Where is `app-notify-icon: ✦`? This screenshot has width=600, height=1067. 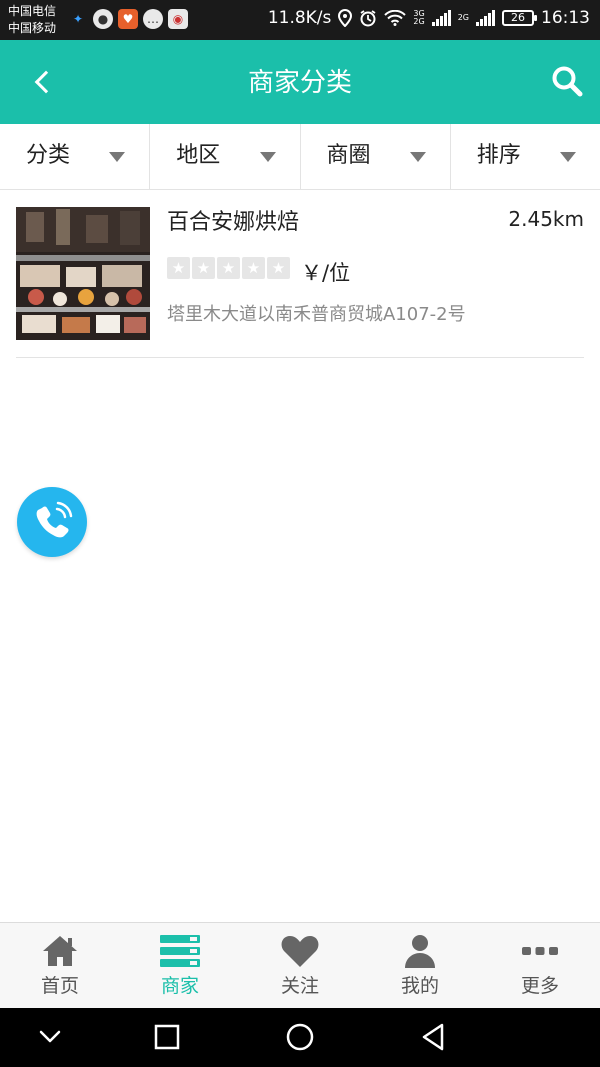
app-notify-icon: ✦ is located at coordinates (78, 19).